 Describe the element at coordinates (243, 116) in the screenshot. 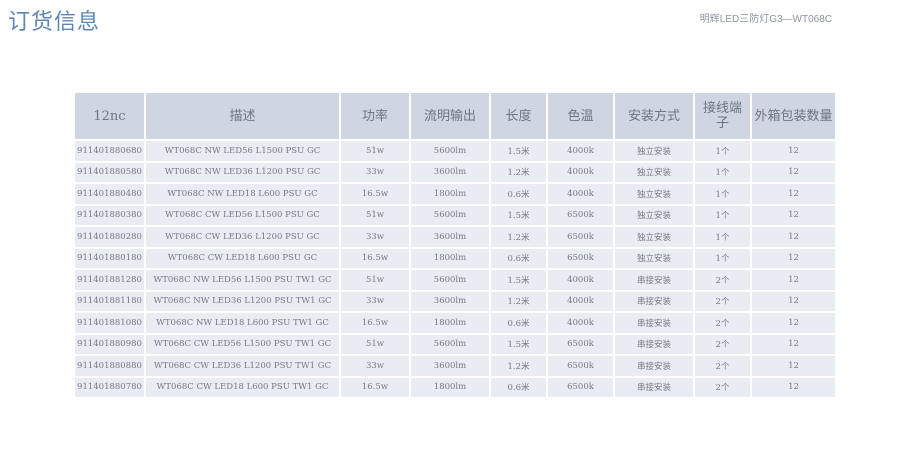

I see `header-description: 描述` at that location.